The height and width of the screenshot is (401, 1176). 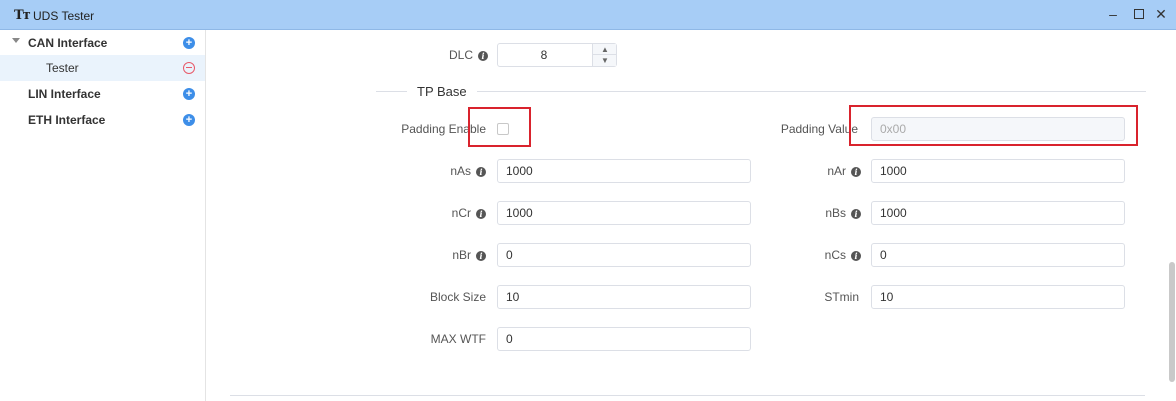 I want to click on maximize-icon, so click(x=1139, y=14).